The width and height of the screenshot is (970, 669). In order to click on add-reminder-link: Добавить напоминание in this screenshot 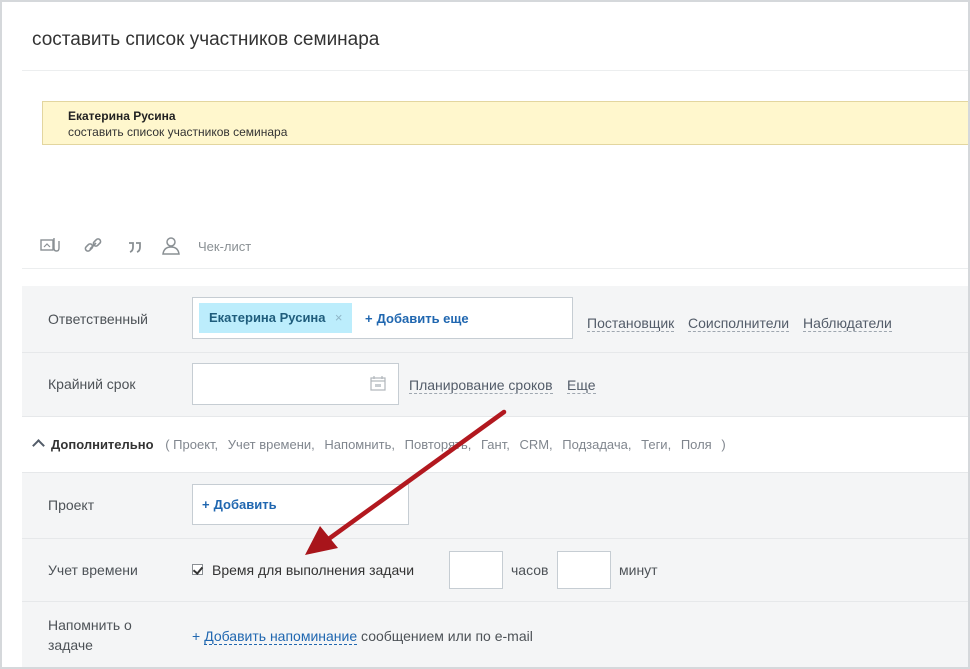, I will do `click(281, 636)`.